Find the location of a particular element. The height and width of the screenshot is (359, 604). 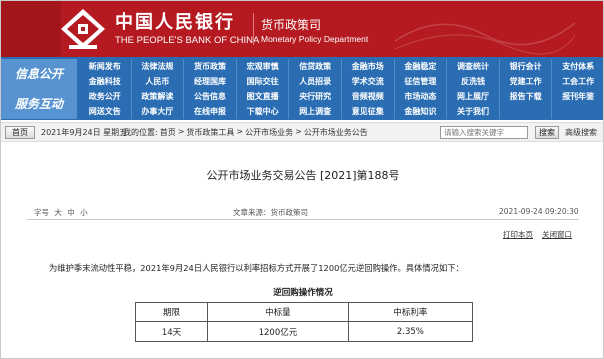

nav-item: 关于我们 is located at coordinates (473, 111).